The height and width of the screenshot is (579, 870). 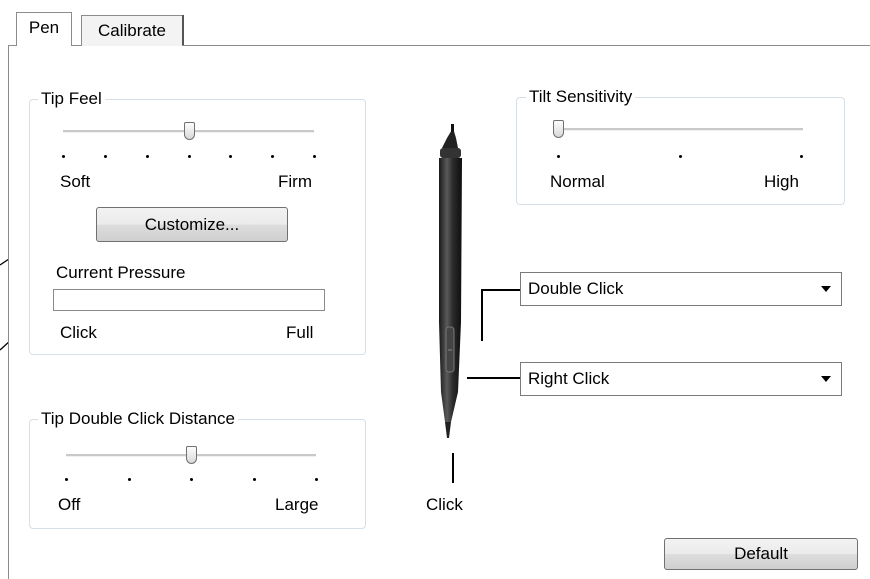 I want to click on tilt-slider-track, so click(x=680, y=129).